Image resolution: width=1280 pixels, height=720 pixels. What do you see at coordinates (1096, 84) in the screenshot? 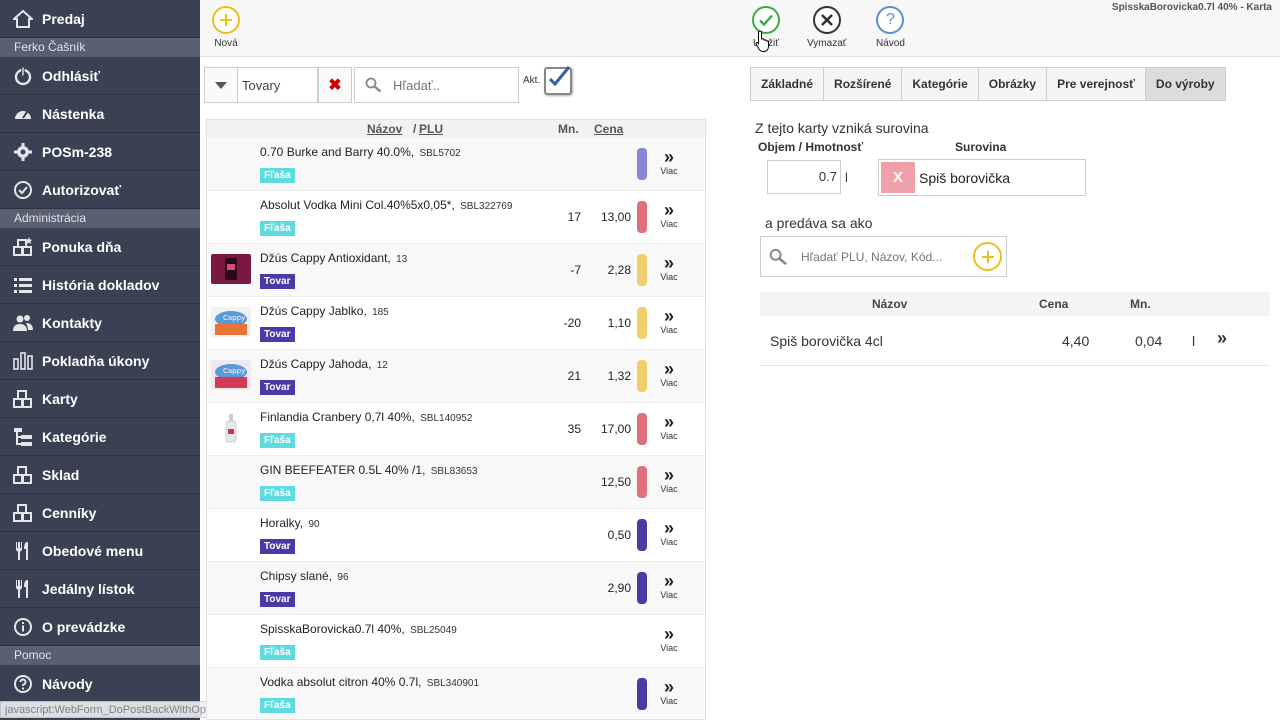
I see `tab: Pre verejnosť` at bounding box center [1096, 84].